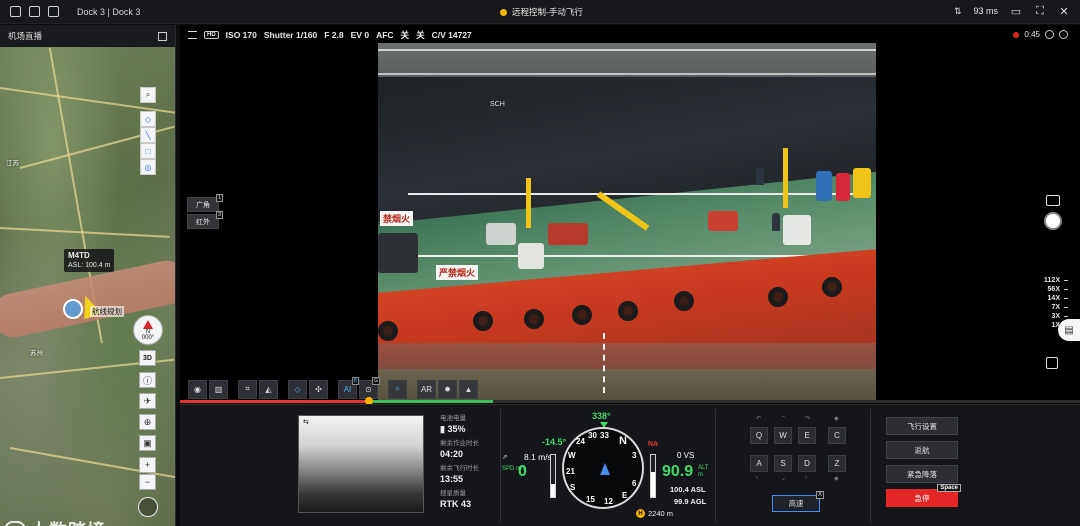 This screenshot has width=1080, height=526. What do you see at coordinates (147, 482) in the screenshot?
I see `zoom-out-button: −` at bounding box center [147, 482].